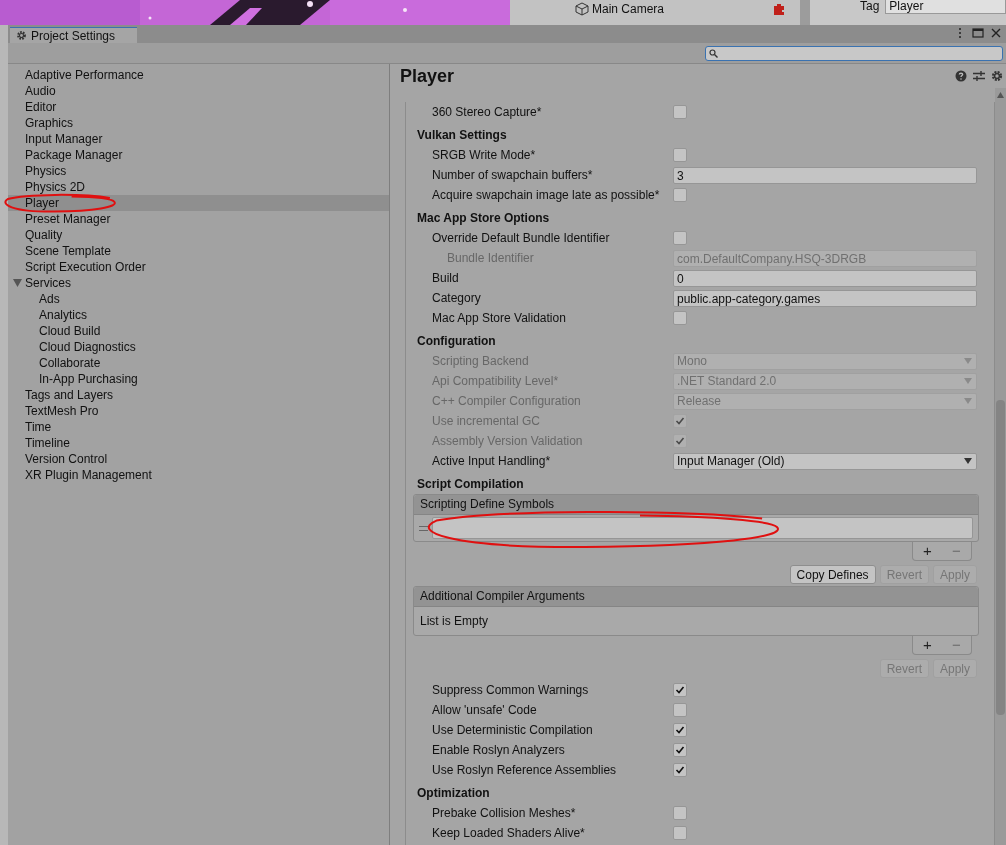 Image resolution: width=1006 pixels, height=845 pixels. Describe the element at coordinates (470, 484) in the screenshot. I see `section-heading: Script Compilation` at that location.